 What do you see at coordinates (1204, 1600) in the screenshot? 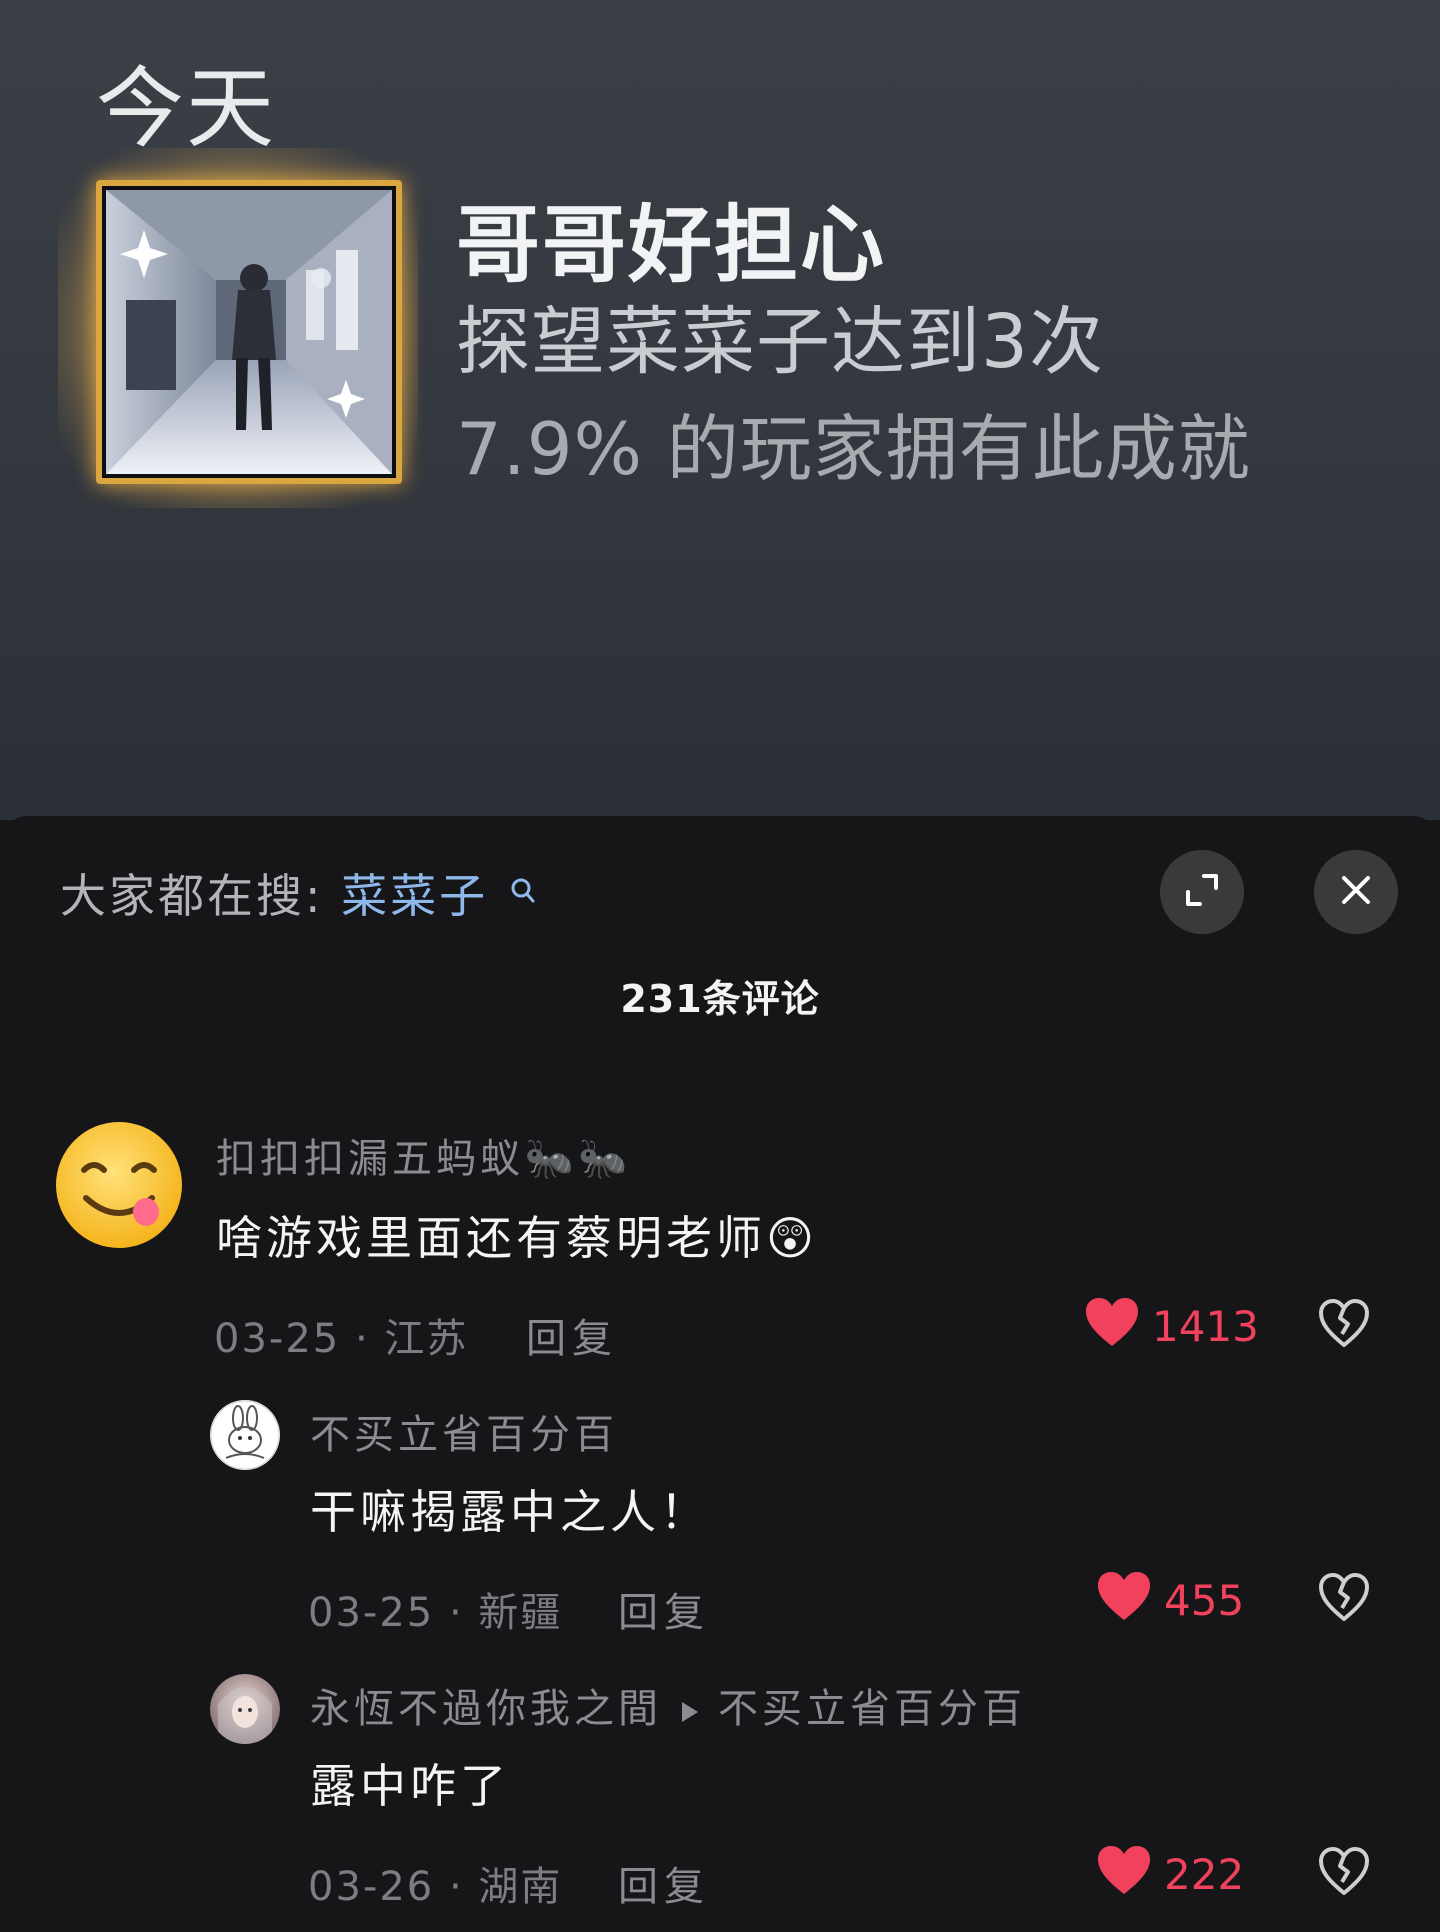
I see `like-count: 455` at bounding box center [1204, 1600].